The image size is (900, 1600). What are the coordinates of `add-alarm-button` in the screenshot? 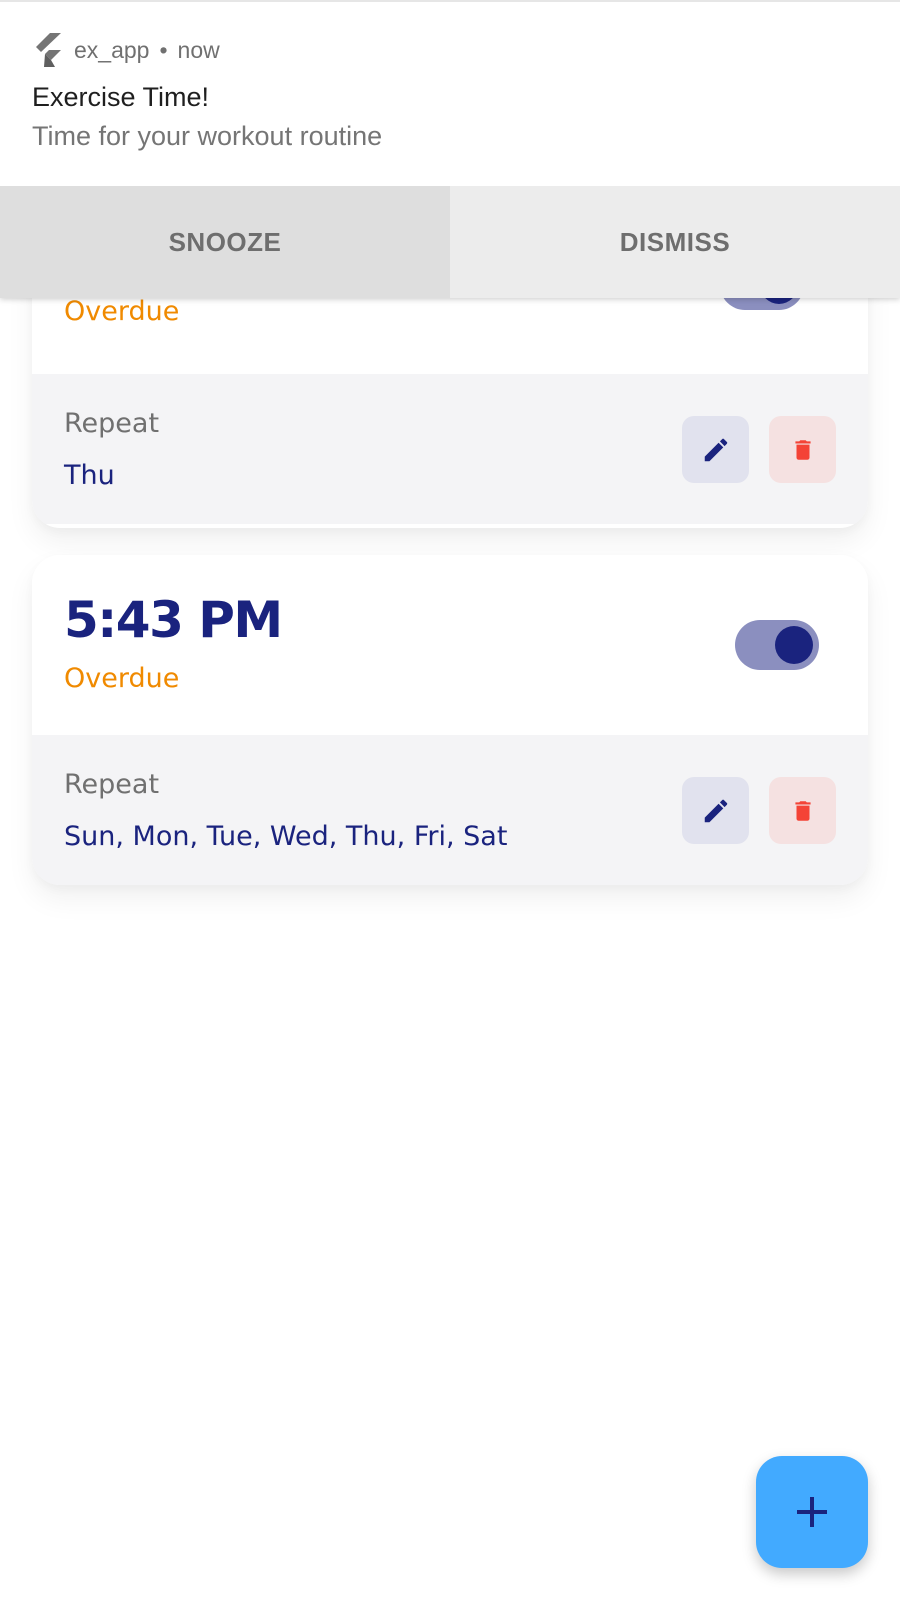 It's located at (812, 1512).